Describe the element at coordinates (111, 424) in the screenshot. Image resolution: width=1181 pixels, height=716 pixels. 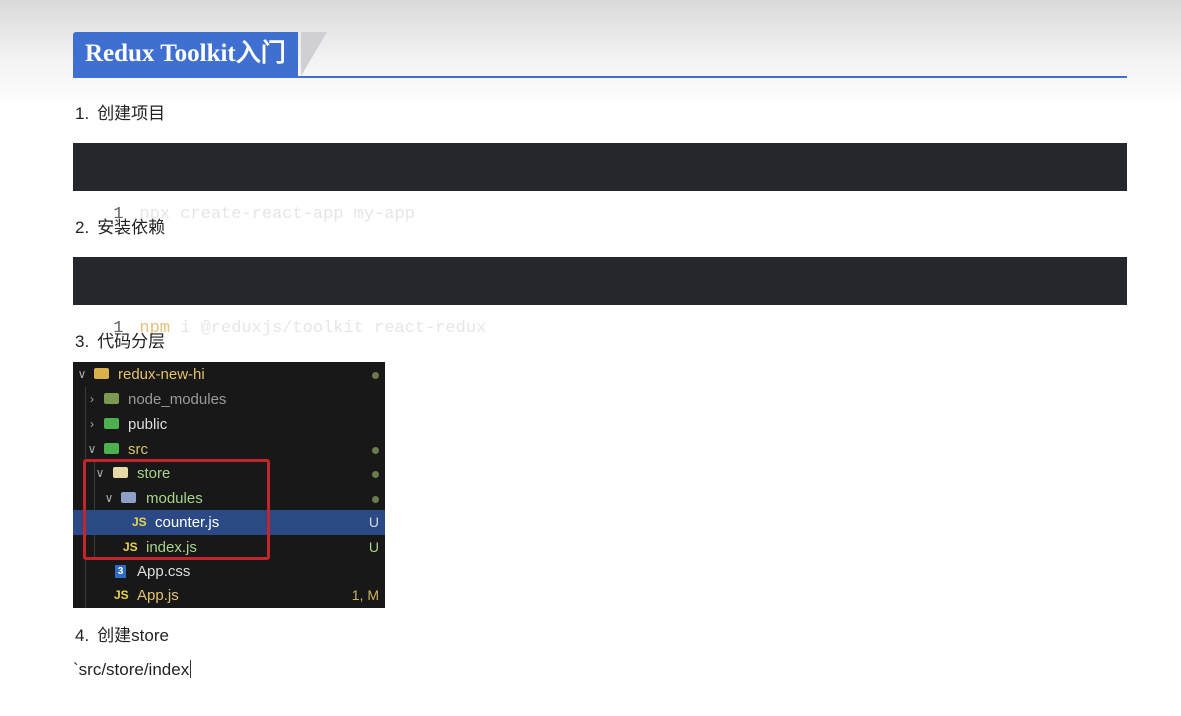
I see `public-folder-icon` at that location.